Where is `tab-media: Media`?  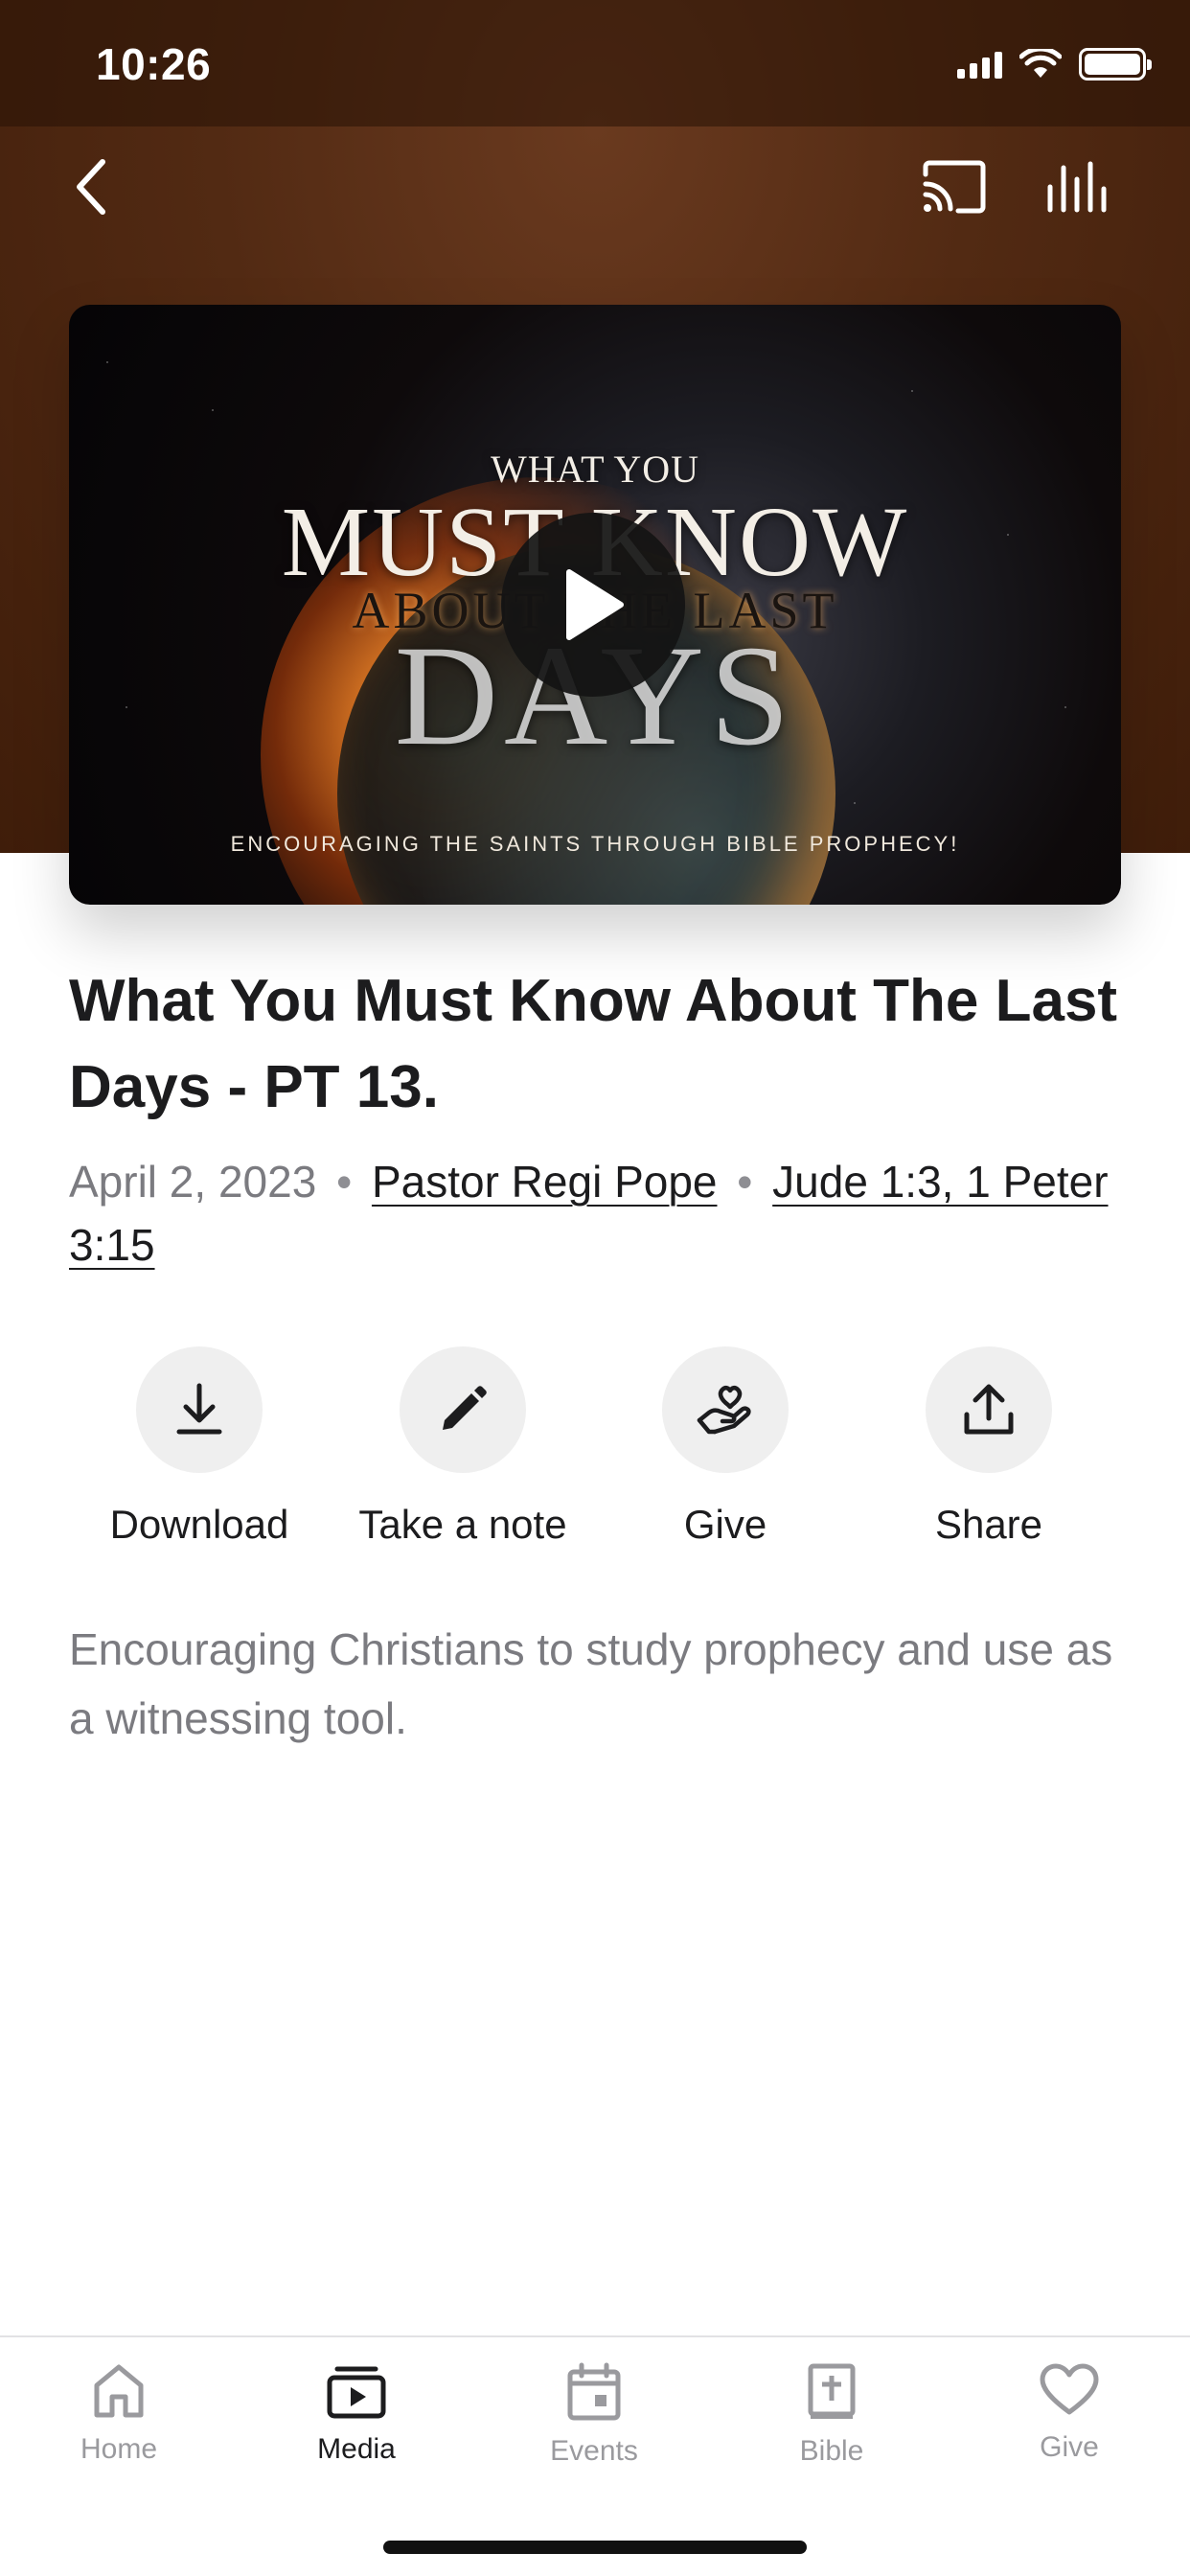 tab-media: Media is located at coordinates (357, 2414).